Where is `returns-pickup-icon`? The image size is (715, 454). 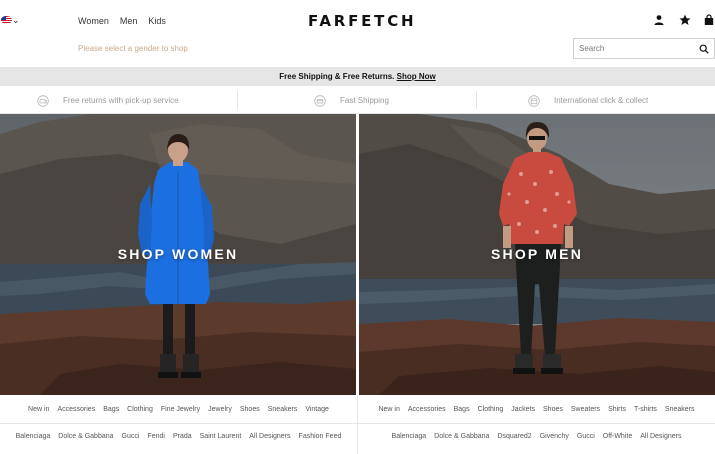
returns-pickup-icon is located at coordinates (43, 100).